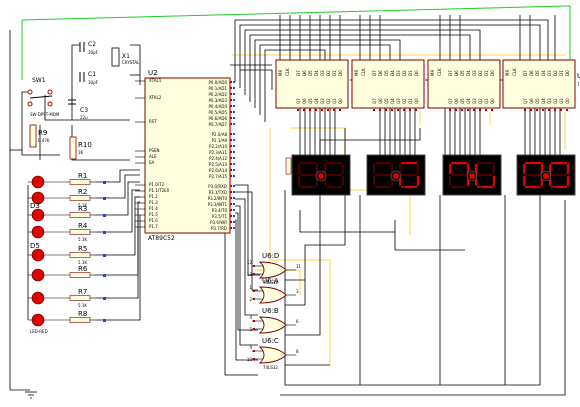 The height and width of the screenshot is (407, 580). I want to click on shift-register-output-pin: Q6, so click(304, 101).